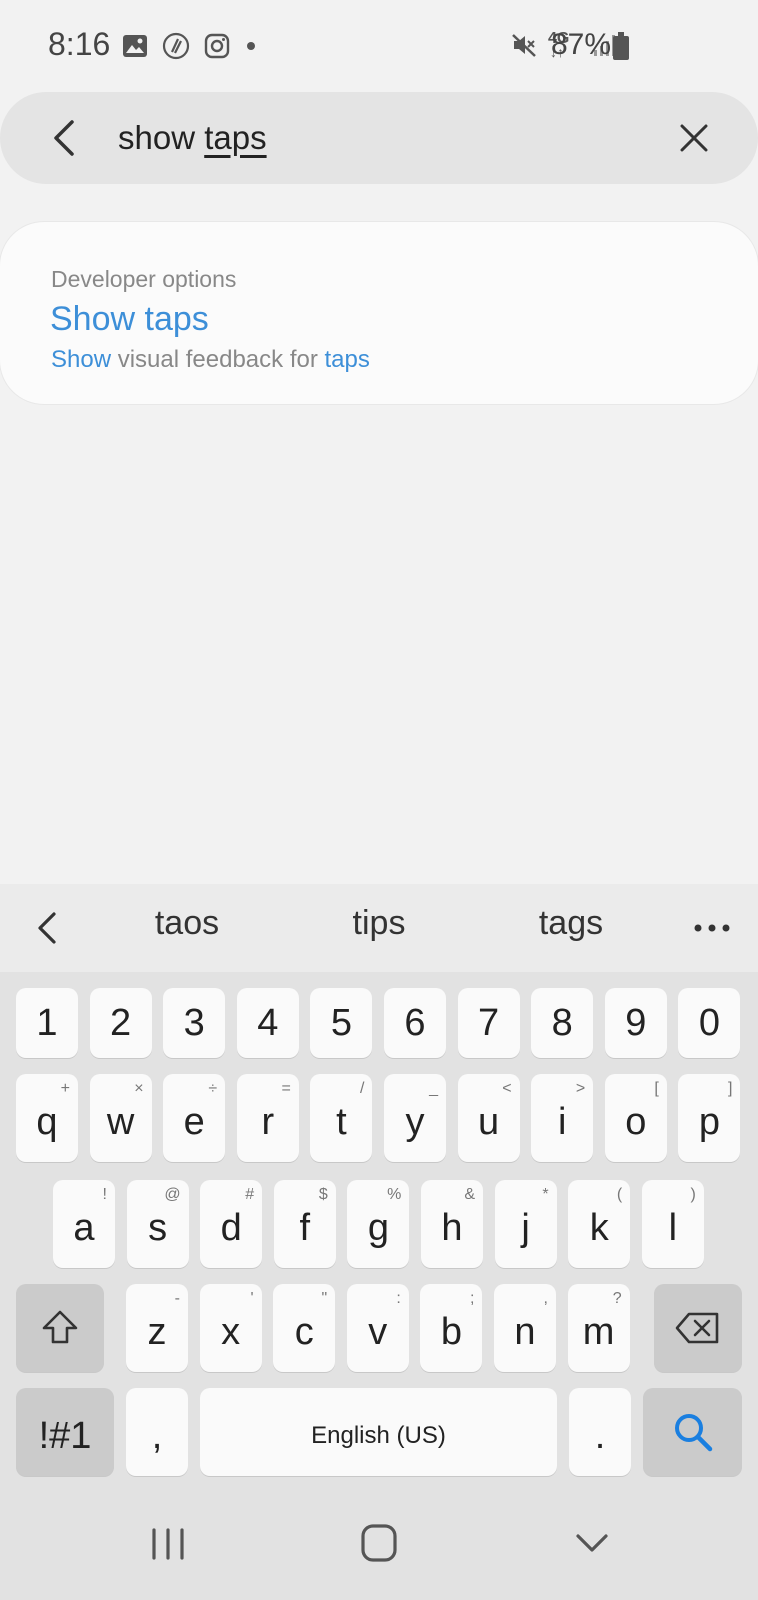 This screenshot has width=758, height=1600. Describe the element at coordinates (562, 1118) in the screenshot. I see `key-i: i >` at that location.